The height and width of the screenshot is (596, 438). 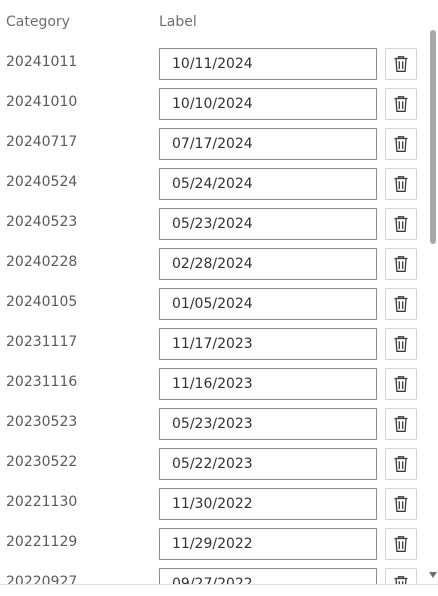 I want to click on category-value: 20230522, so click(x=42, y=462).